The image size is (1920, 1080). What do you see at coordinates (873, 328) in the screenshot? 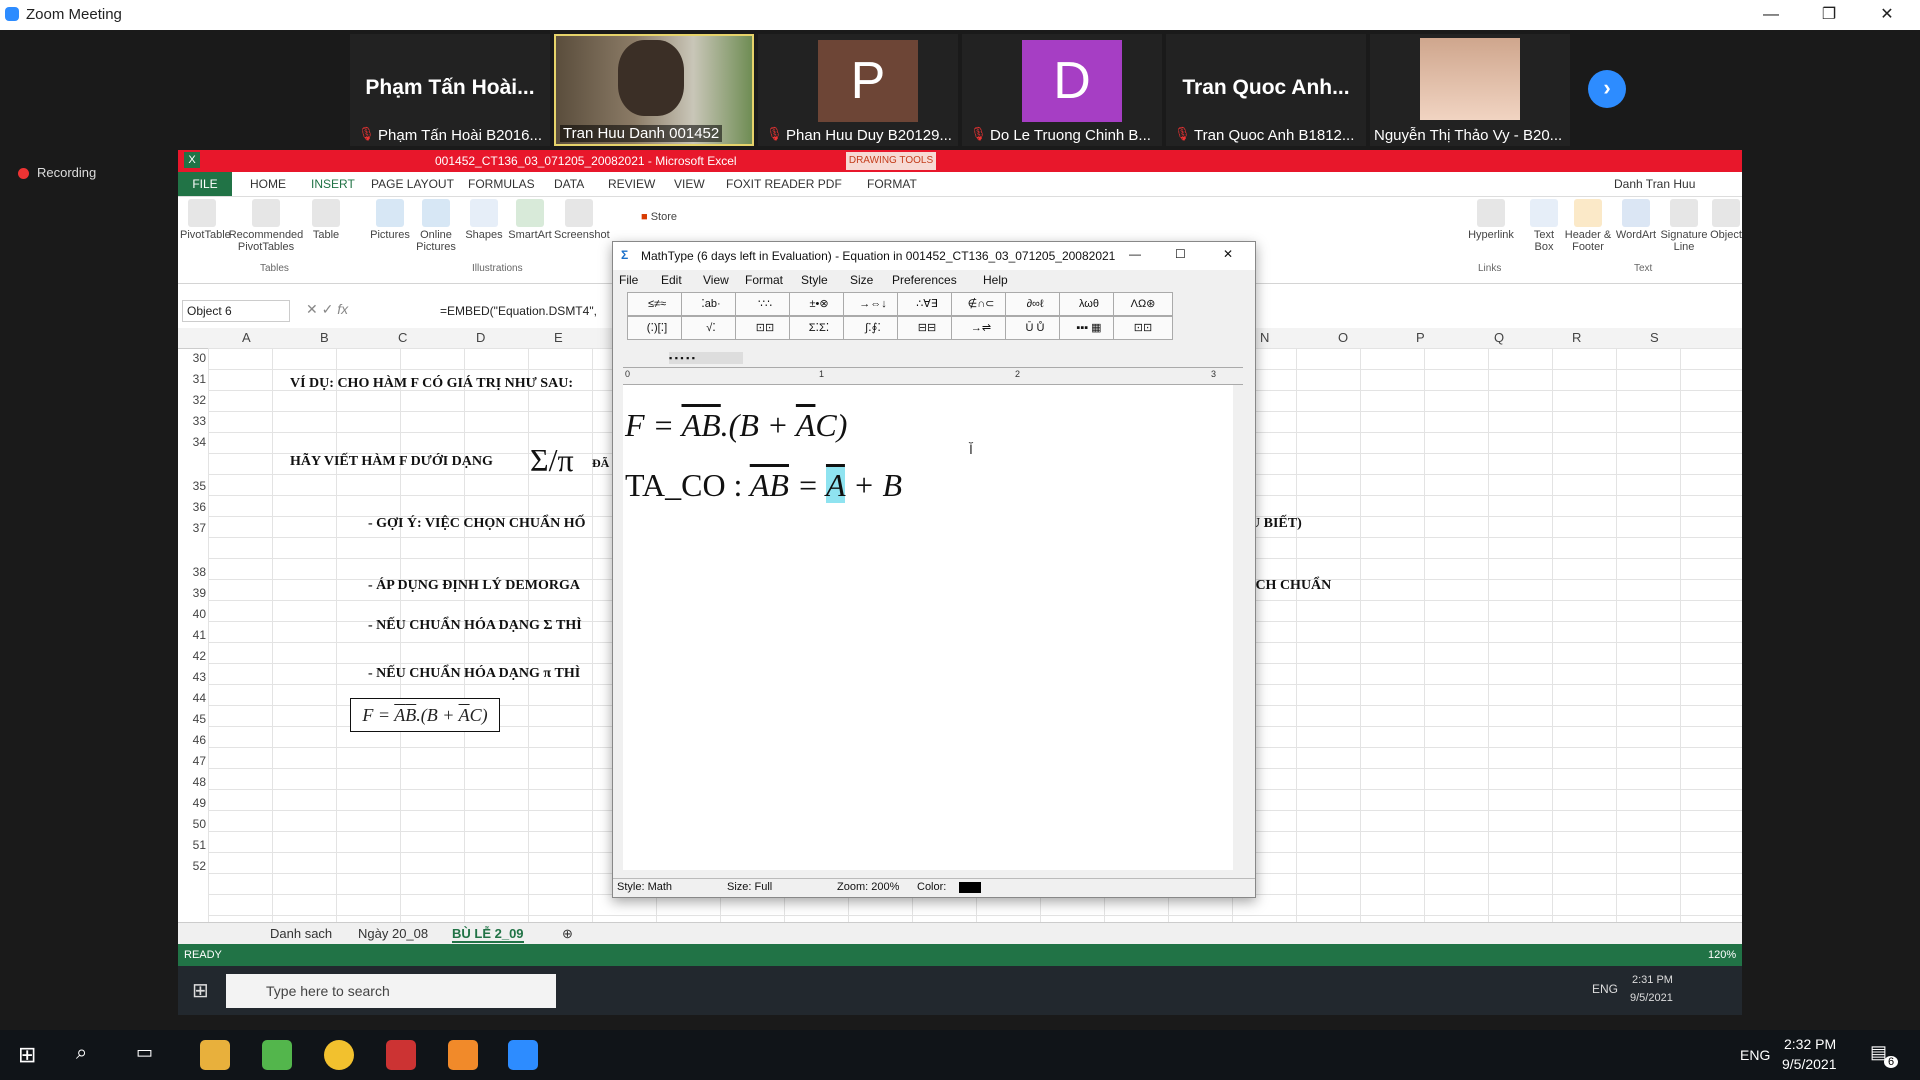
I see `palette-button: ∫⁚∮⁚` at bounding box center [873, 328].